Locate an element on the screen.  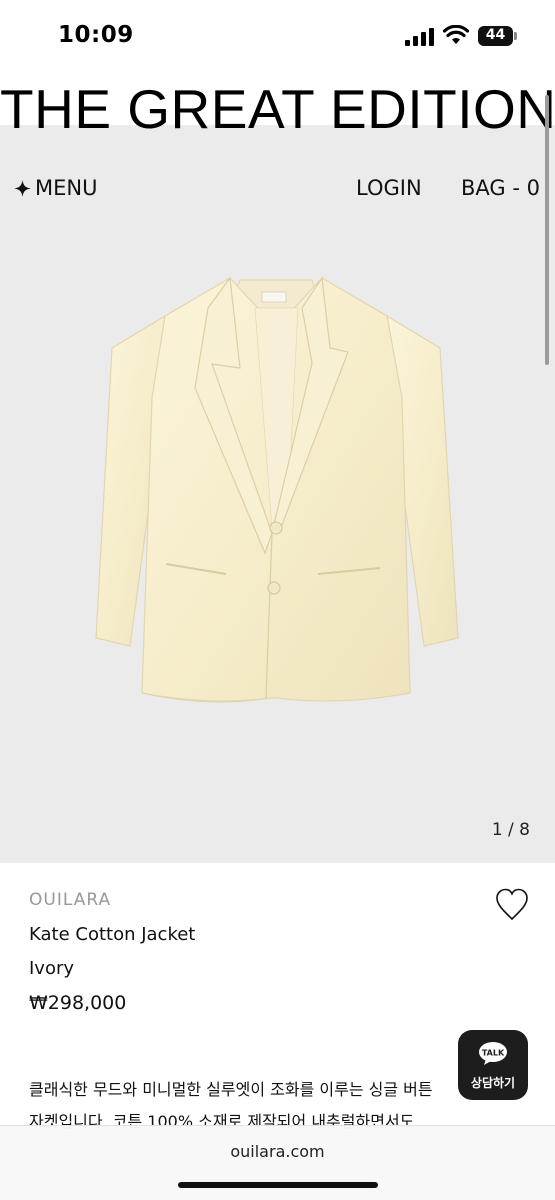
home-indicator is located at coordinates (278, 1185).